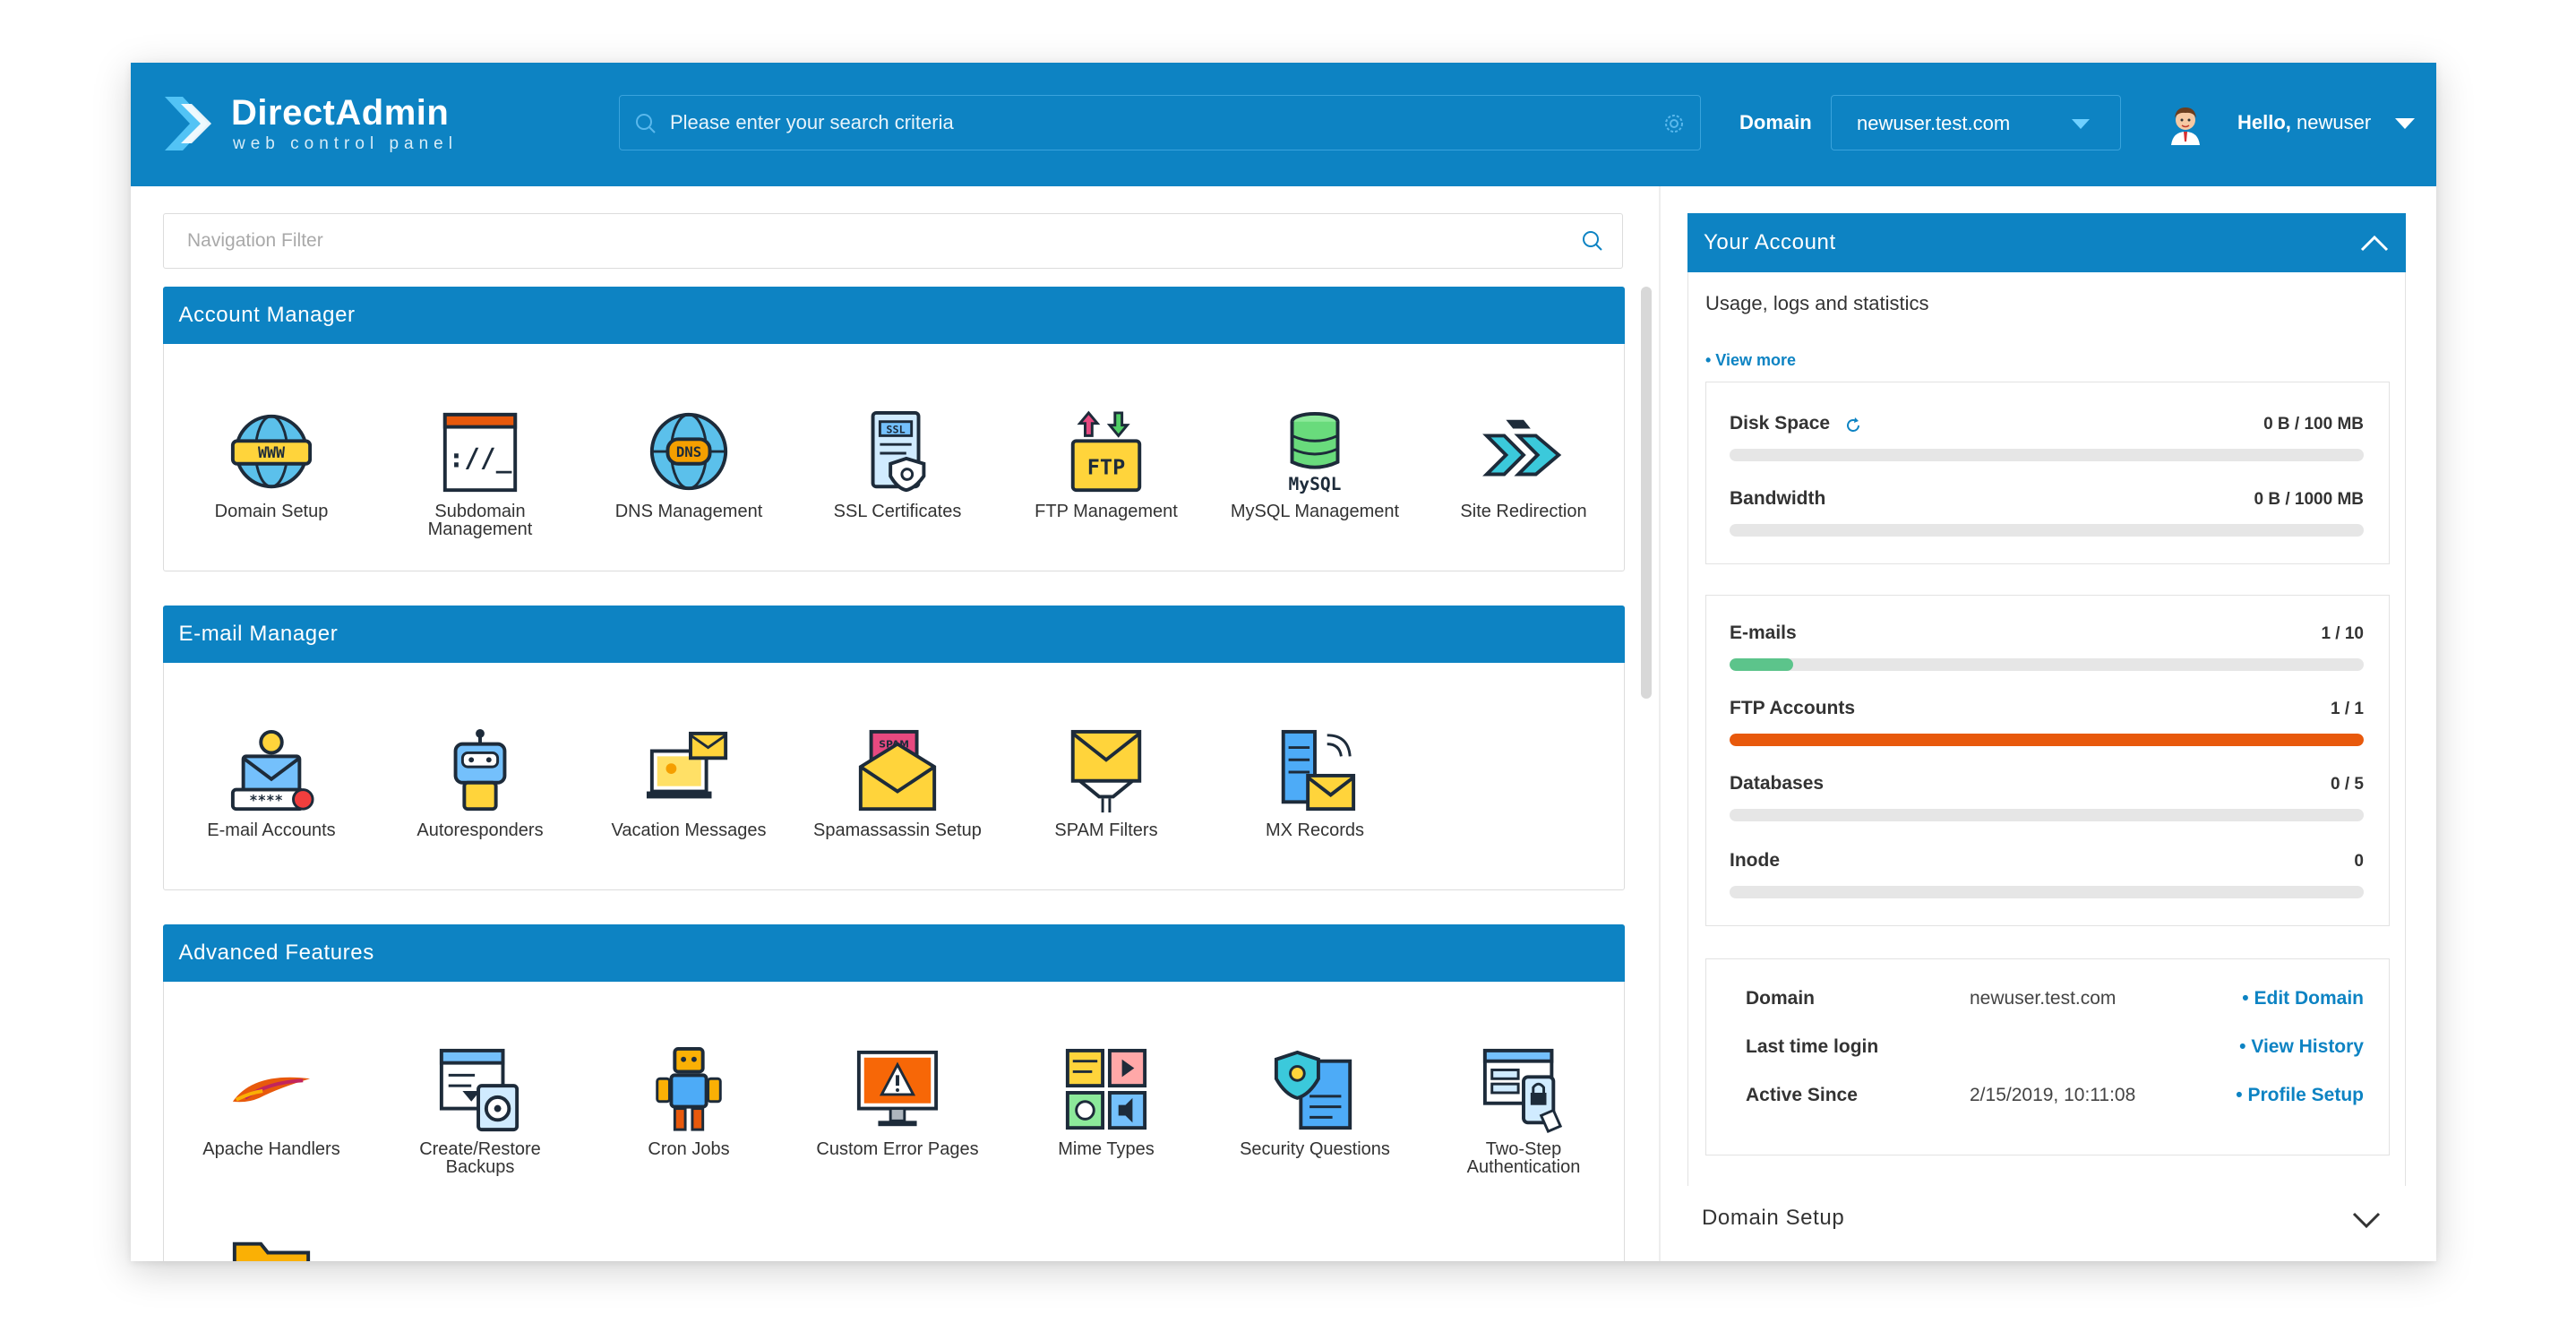  What do you see at coordinates (480, 1132) in the screenshot?
I see `tile-create-restore-backups: Create/Restore Backups` at bounding box center [480, 1132].